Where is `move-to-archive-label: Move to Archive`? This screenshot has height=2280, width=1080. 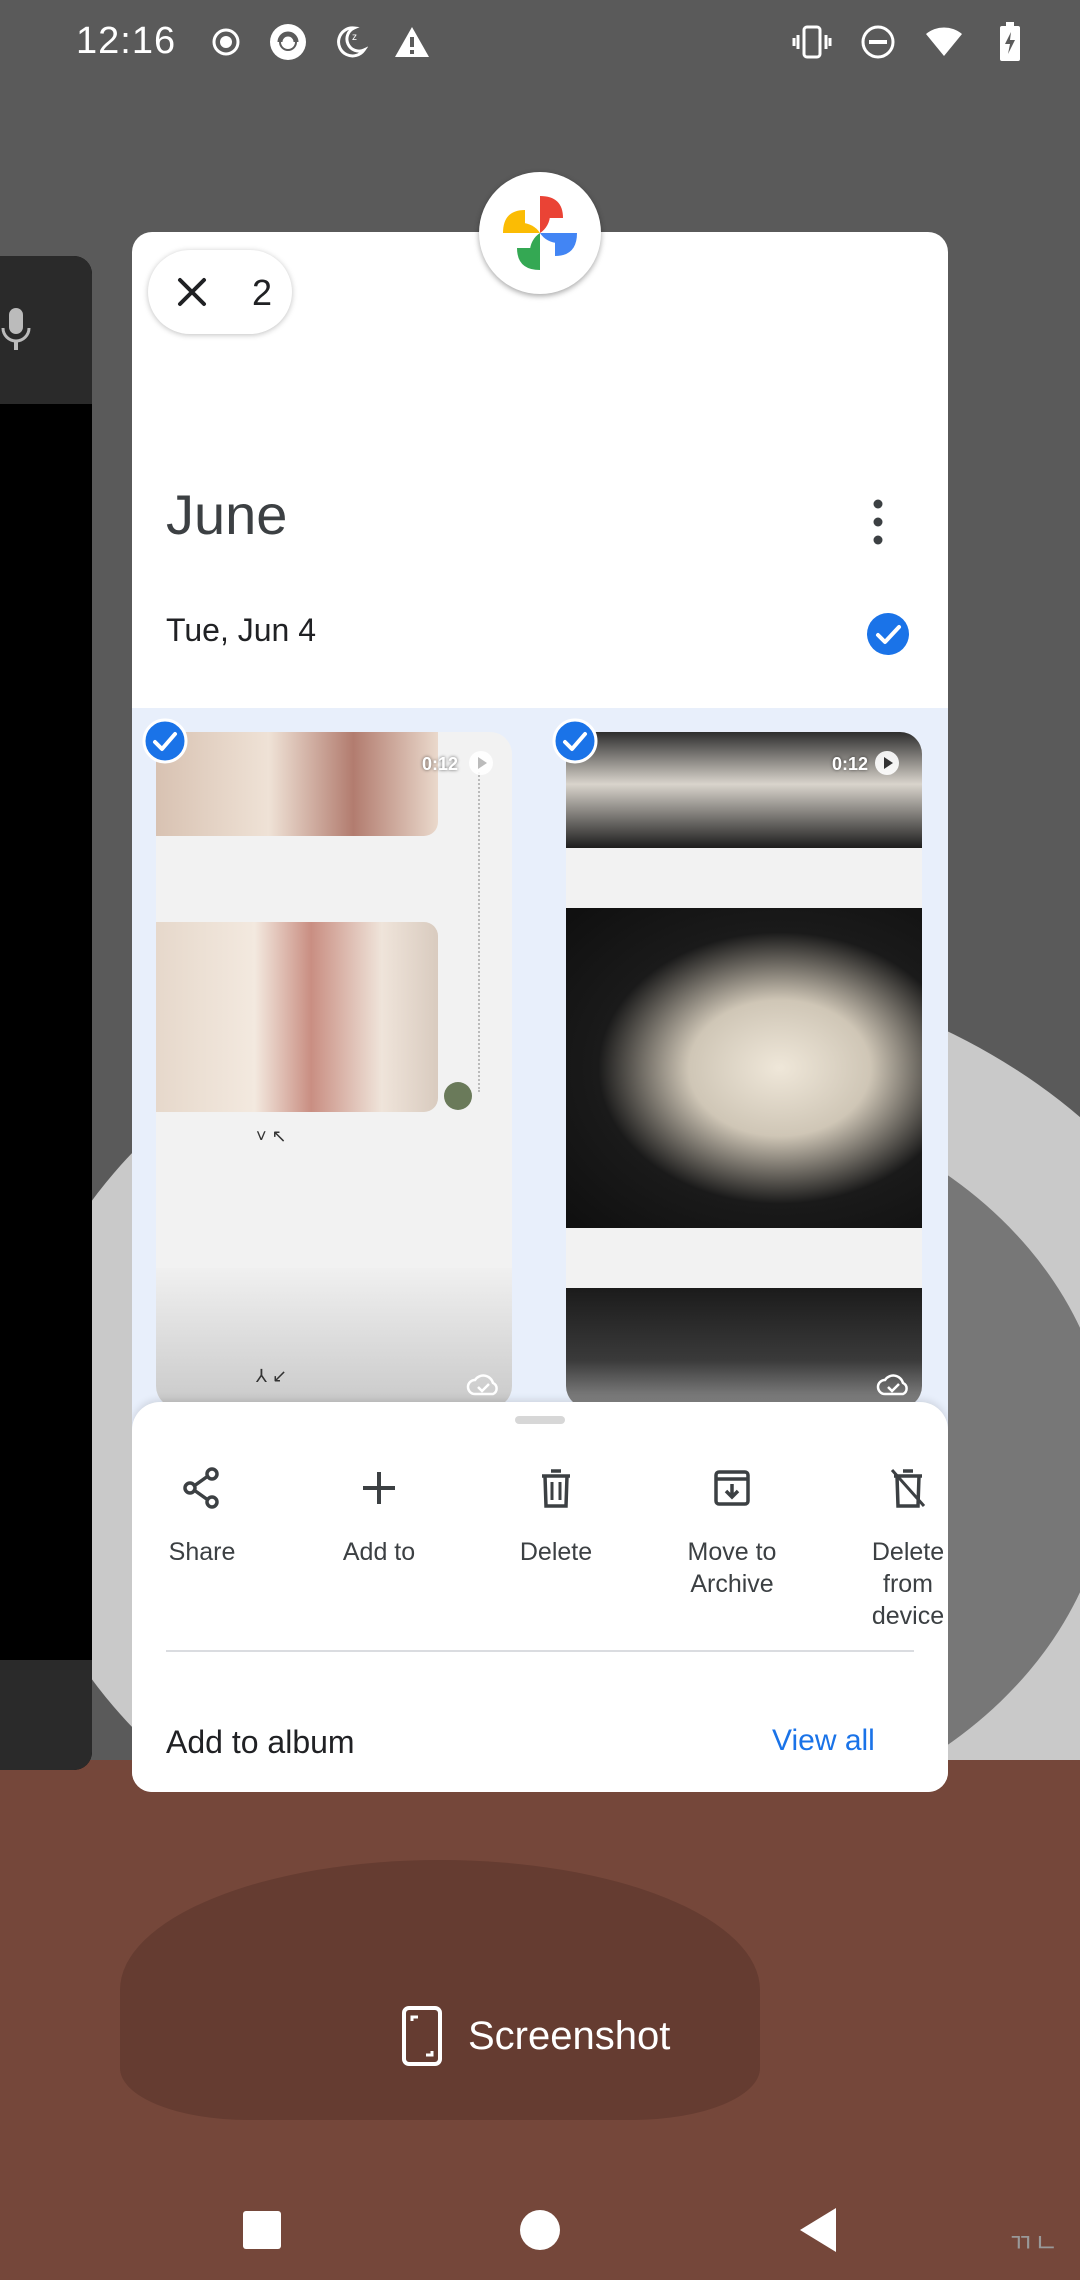
move-to-archive-label: Move to Archive is located at coordinates (732, 1568).